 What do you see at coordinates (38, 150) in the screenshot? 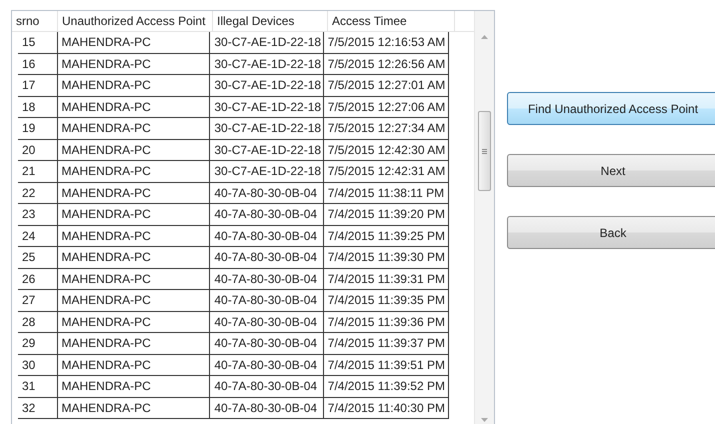
I see `table-cell: 20` at bounding box center [38, 150].